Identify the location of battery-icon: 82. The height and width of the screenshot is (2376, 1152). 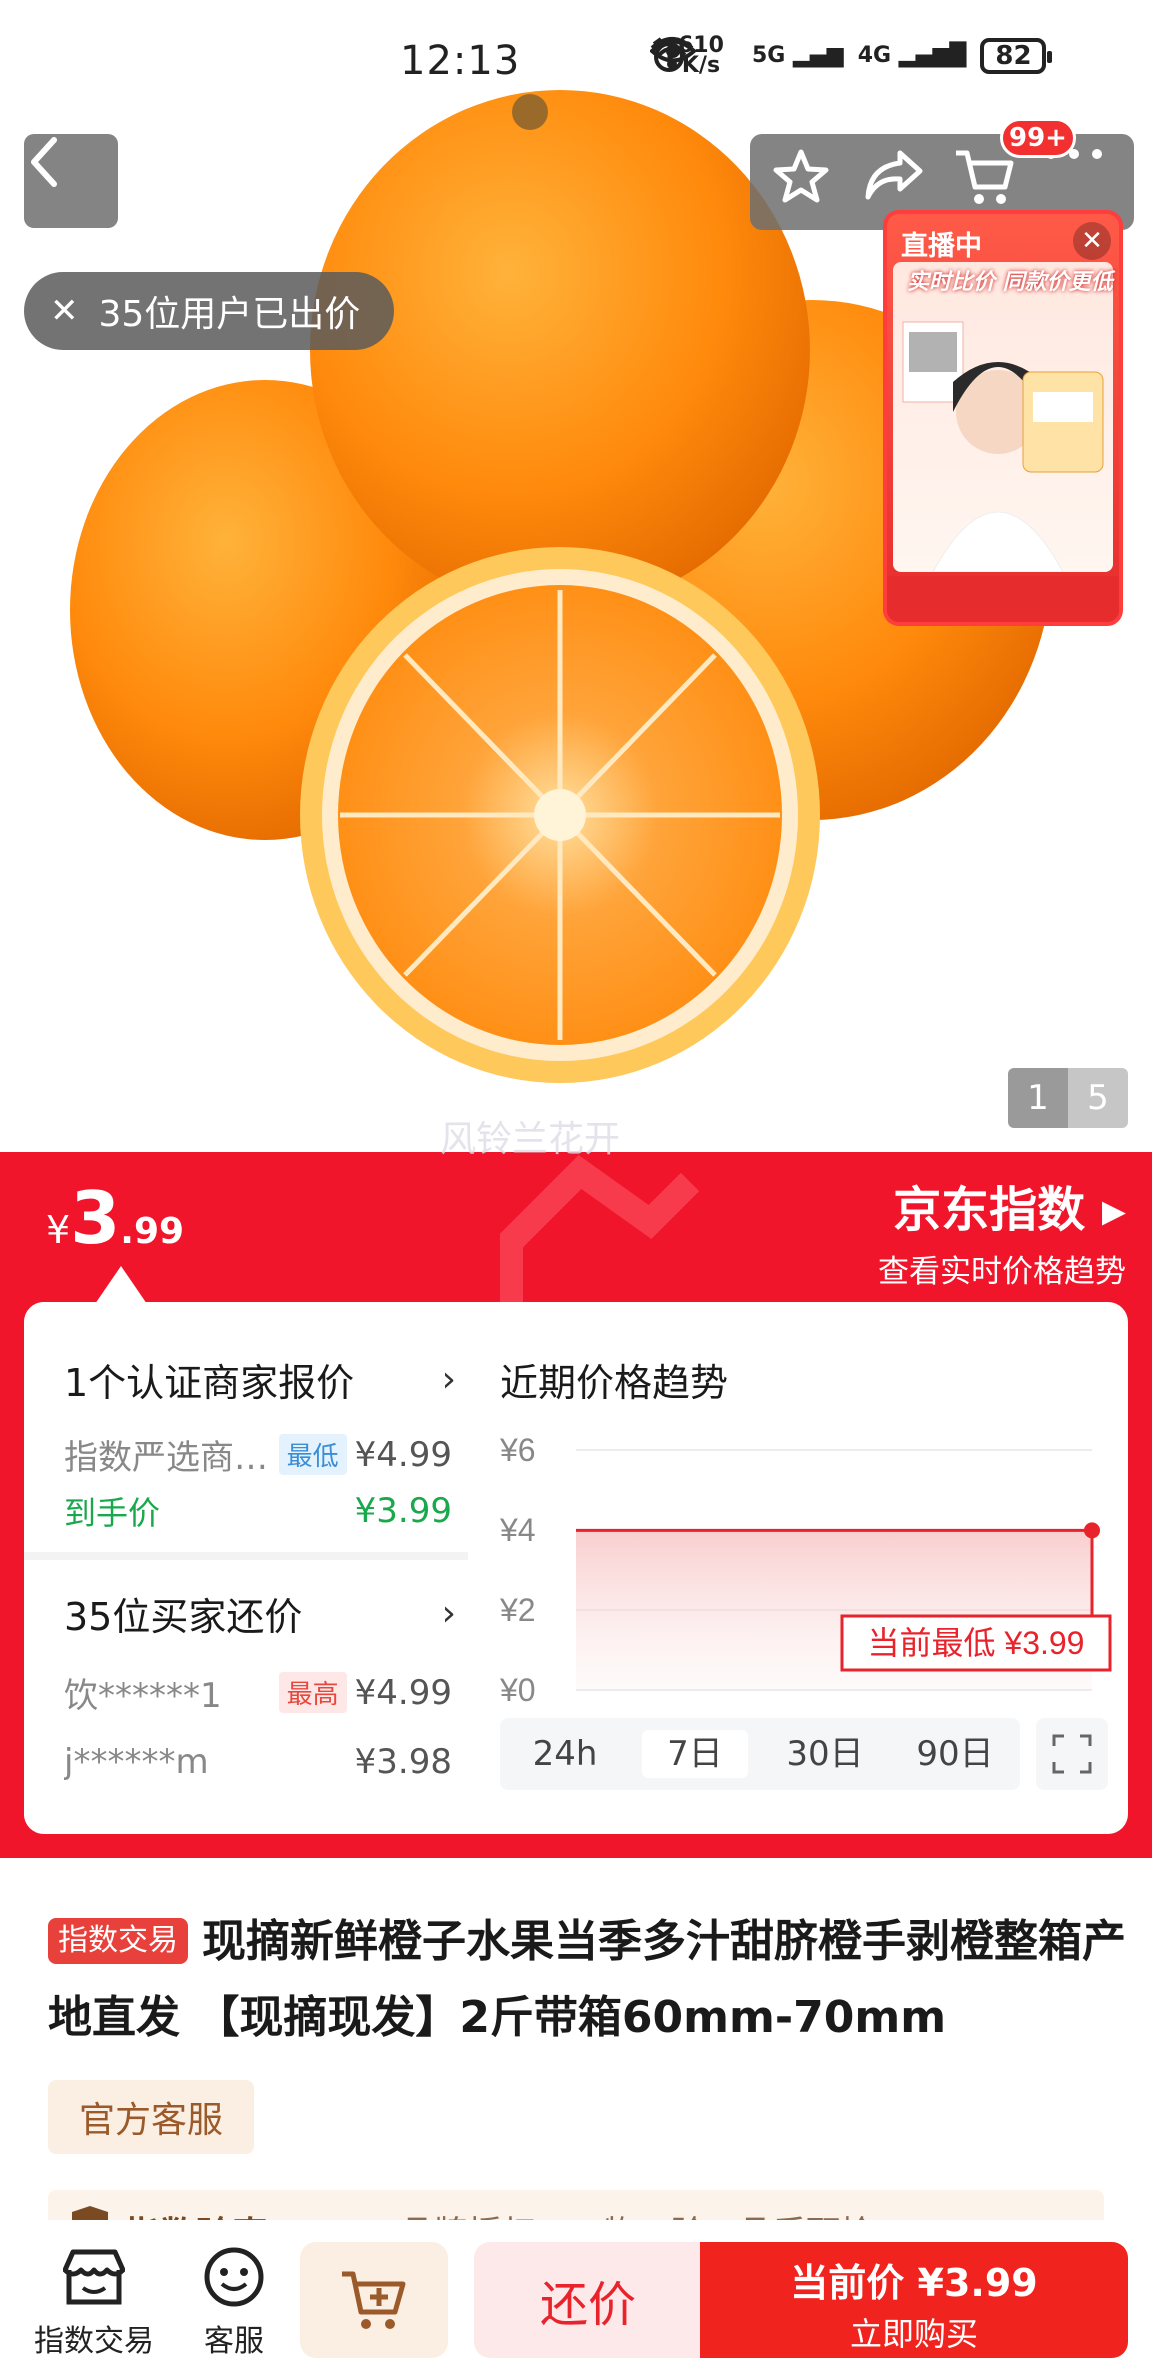
(1016, 56).